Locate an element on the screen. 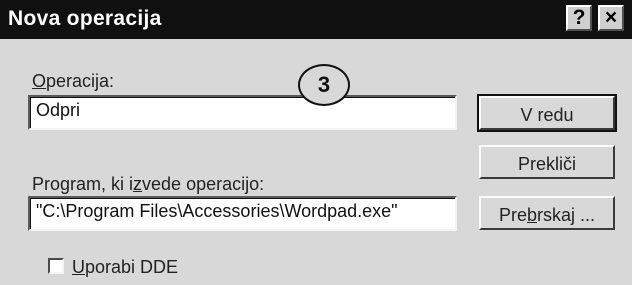 Image resolution: width=632 pixels, height=285 pixels. ok-button: V redu is located at coordinates (547, 113).